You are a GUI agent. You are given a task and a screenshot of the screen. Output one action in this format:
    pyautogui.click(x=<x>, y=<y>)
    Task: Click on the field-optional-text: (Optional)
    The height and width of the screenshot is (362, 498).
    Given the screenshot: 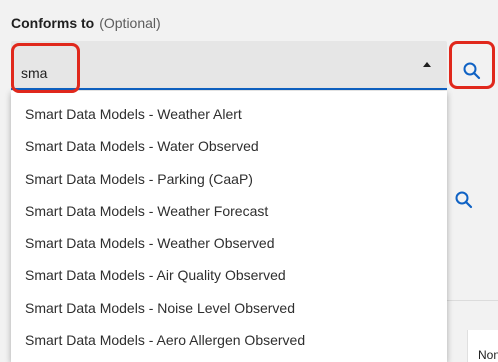 What is the action you would take?
    pyautogui.click(x=130, y=23)
    